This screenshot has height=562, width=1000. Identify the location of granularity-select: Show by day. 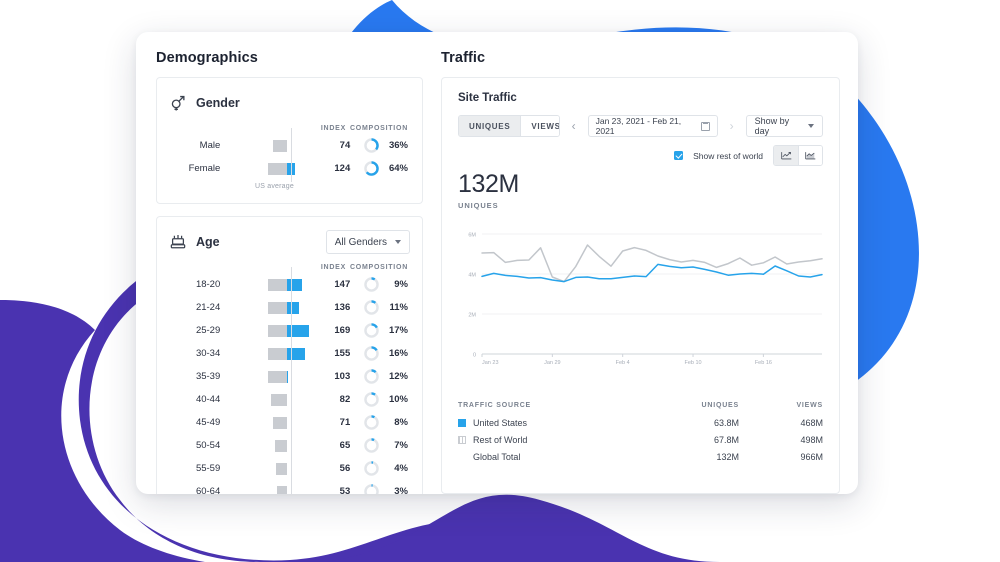
(784, 126).